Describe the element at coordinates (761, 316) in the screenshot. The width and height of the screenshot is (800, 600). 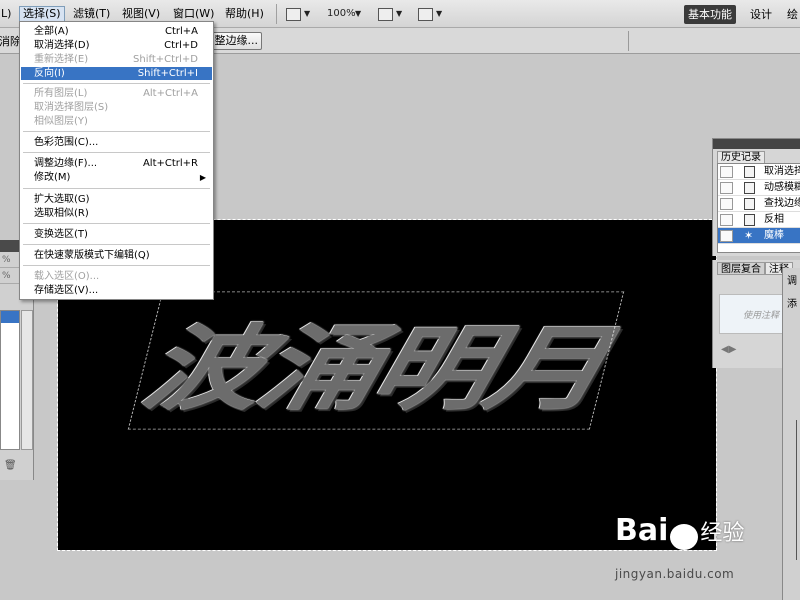
I see `comp-hint: 使用注释` at that location.